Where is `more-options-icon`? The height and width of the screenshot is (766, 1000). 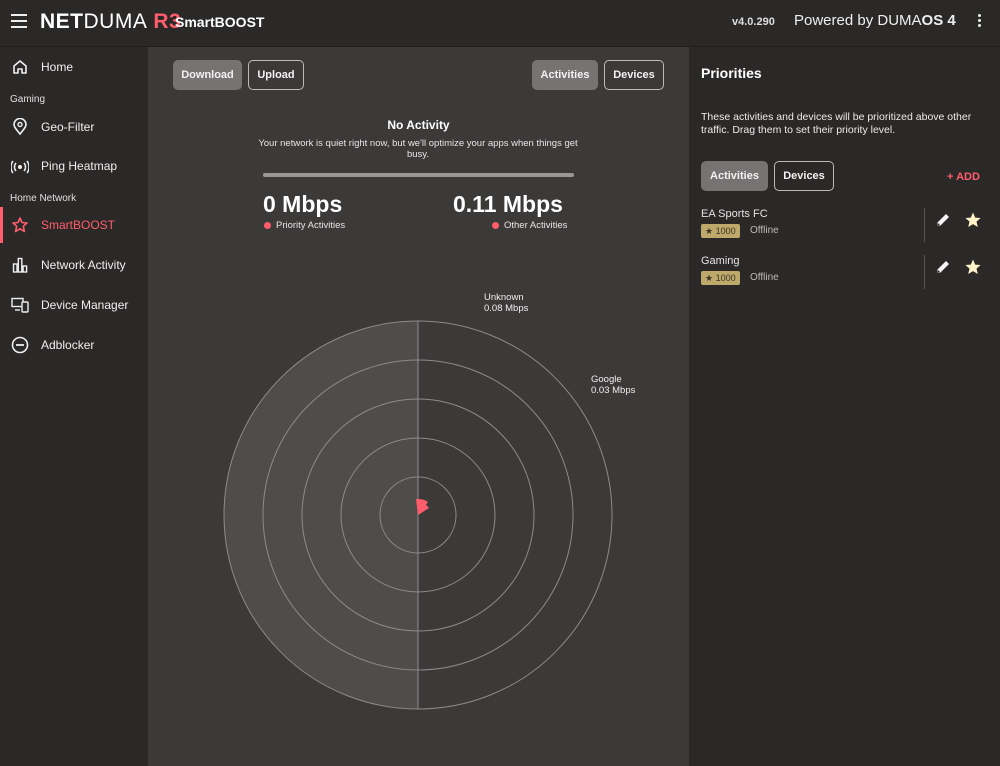 more-options-icon is located at coordinates (979, 23).